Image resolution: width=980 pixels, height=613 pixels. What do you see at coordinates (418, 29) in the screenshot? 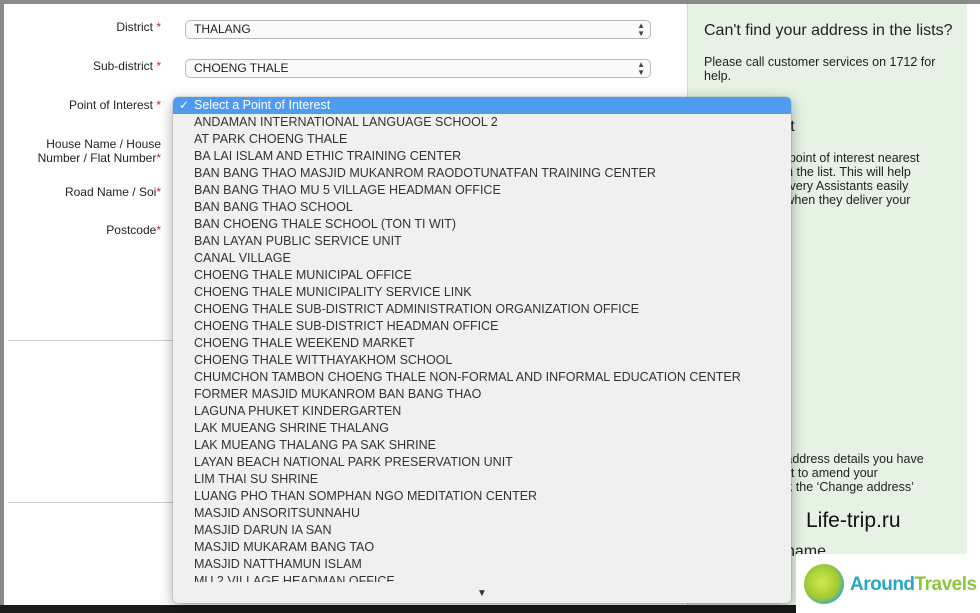
I see `district-select: THALANG ▲ ▼` at bounding box center [418, 29].